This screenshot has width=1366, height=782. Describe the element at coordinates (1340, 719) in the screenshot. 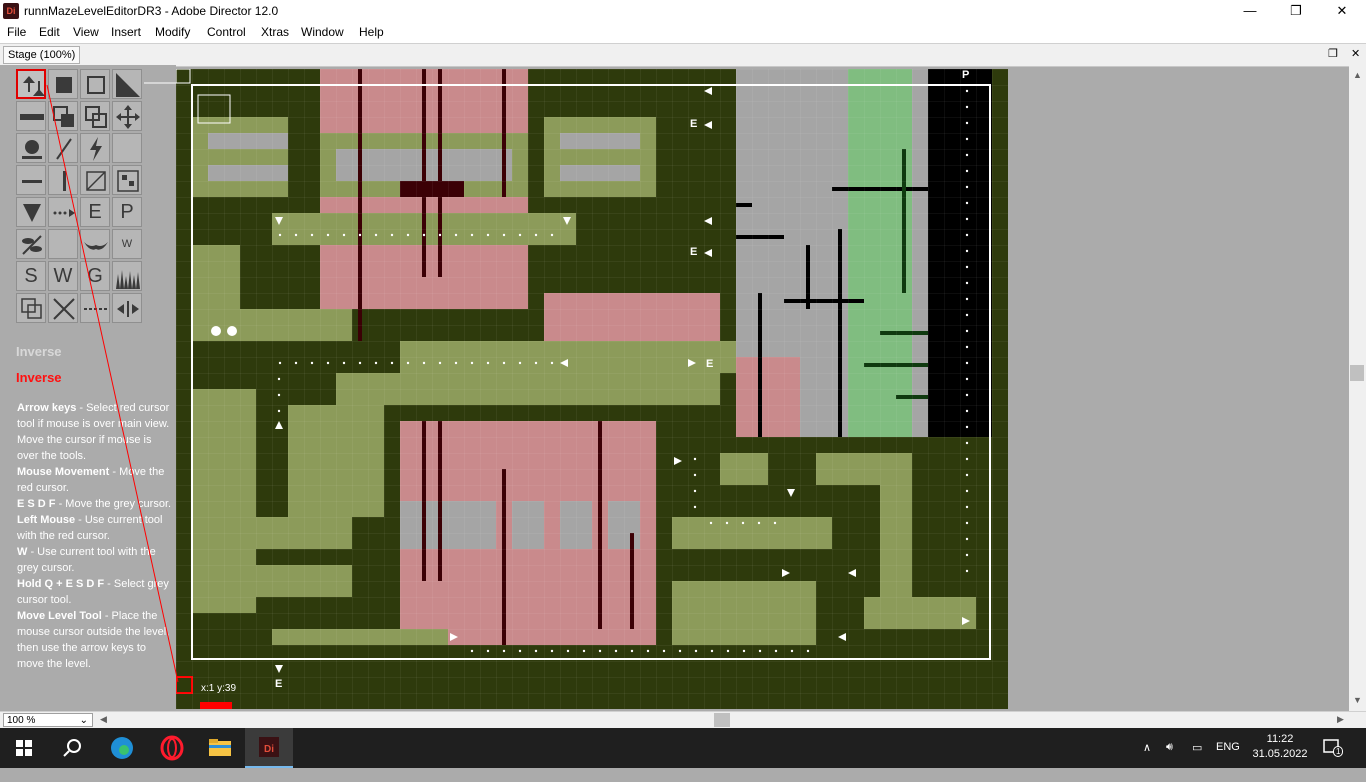

I see `scroll-right-icon: ▶` at that location.